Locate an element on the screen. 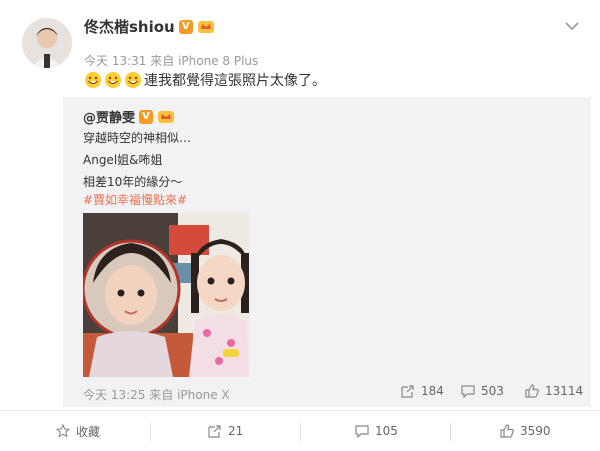 The image size is (600, 451). repost-like-stat: 13114 is located at coordinates (554, 391).